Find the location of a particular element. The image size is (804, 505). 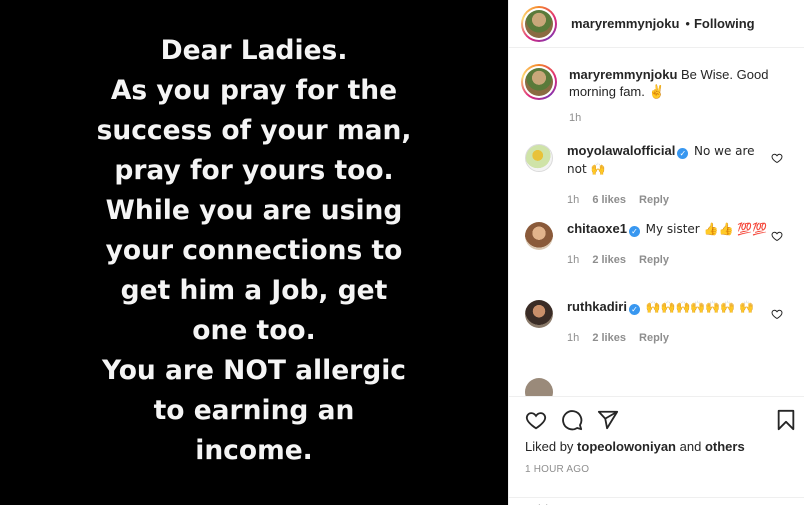

comment-item: ruthkadiri ✓ 🙌🙌🙌🙌🙌🙌 🙌 1h 2 likes Reply is located at coordinates (656, 337).